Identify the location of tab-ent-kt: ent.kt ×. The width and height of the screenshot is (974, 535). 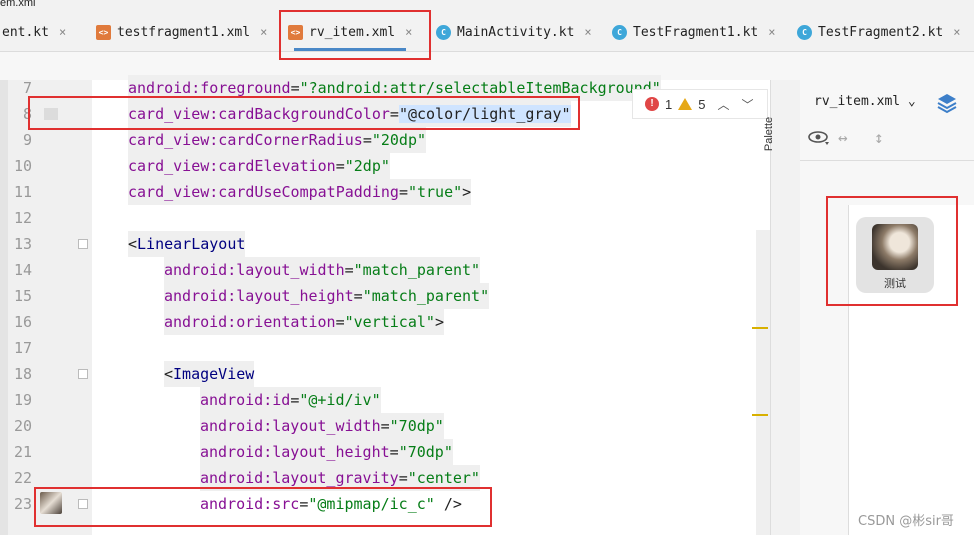
(34, 32).